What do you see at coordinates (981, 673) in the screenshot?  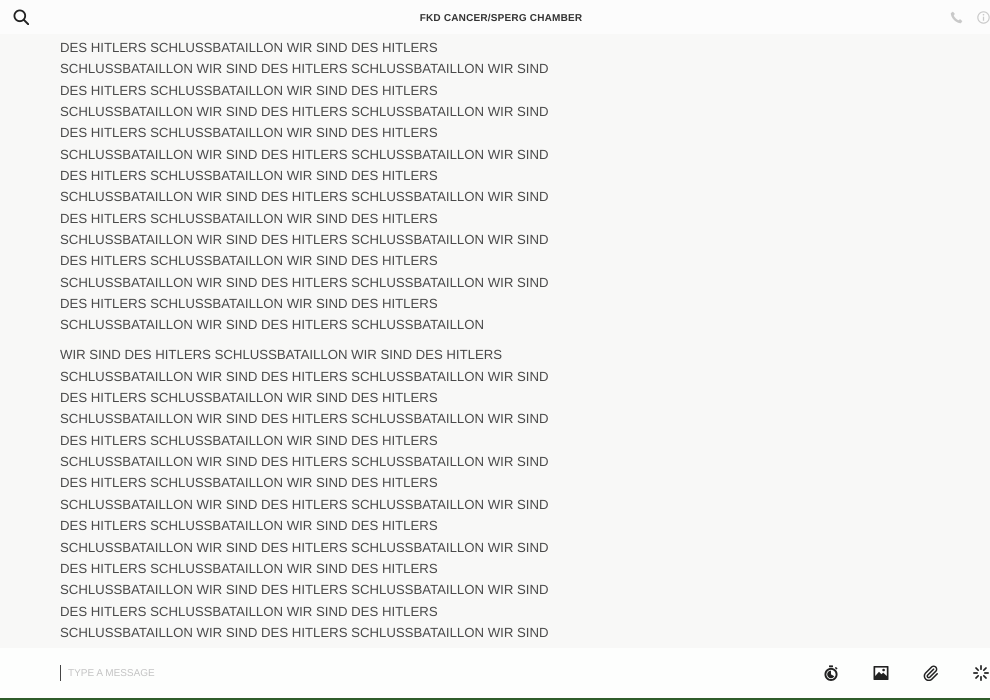 I see `burst-icon` at bounding box center [981, 673].